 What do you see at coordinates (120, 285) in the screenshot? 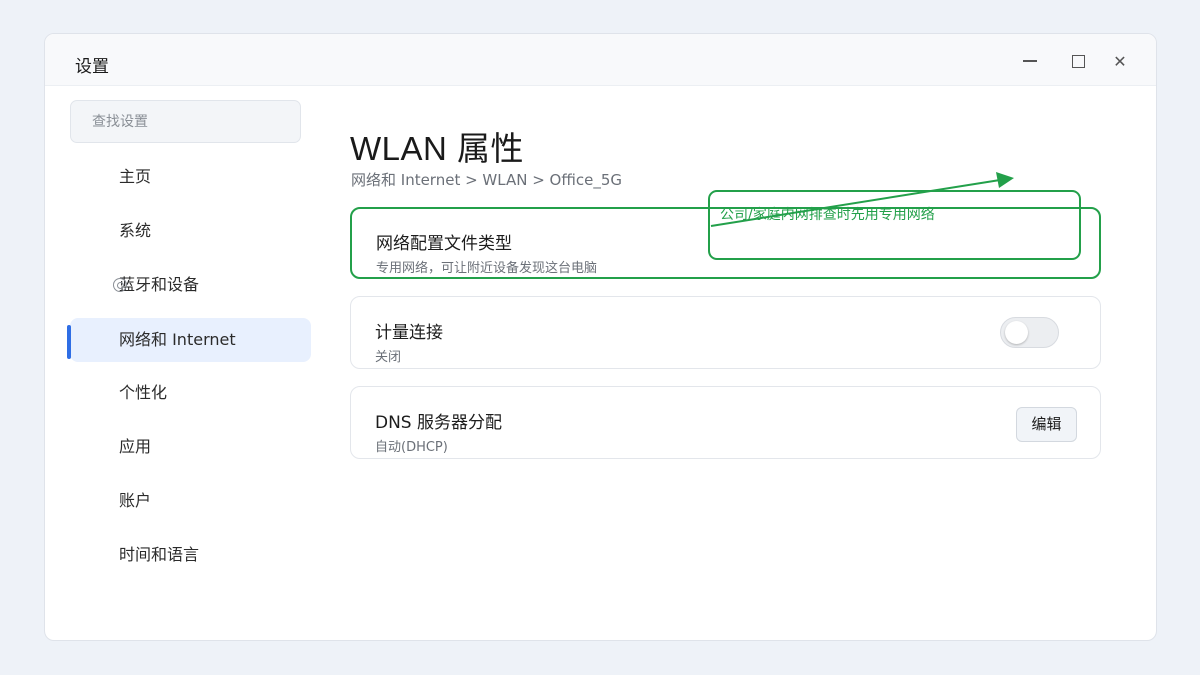
I see `bluetooth-device-icon` at bounding box center [120, 285].